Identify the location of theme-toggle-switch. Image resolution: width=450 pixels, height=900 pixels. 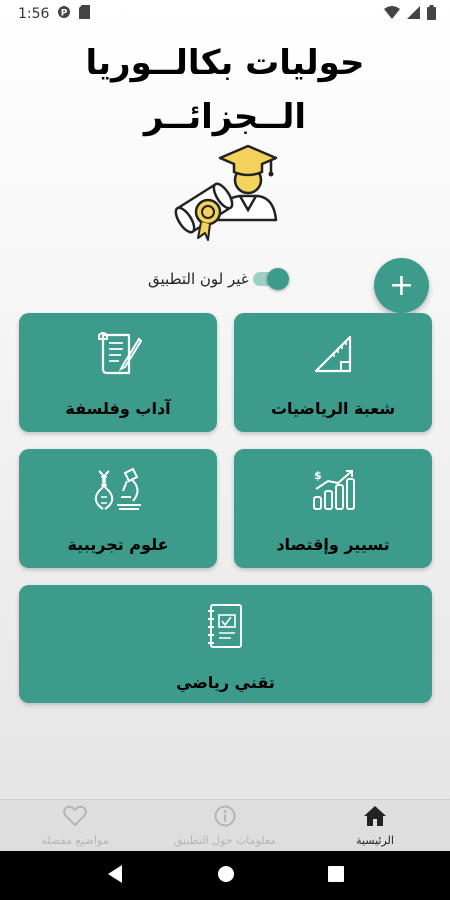
(270, 279).